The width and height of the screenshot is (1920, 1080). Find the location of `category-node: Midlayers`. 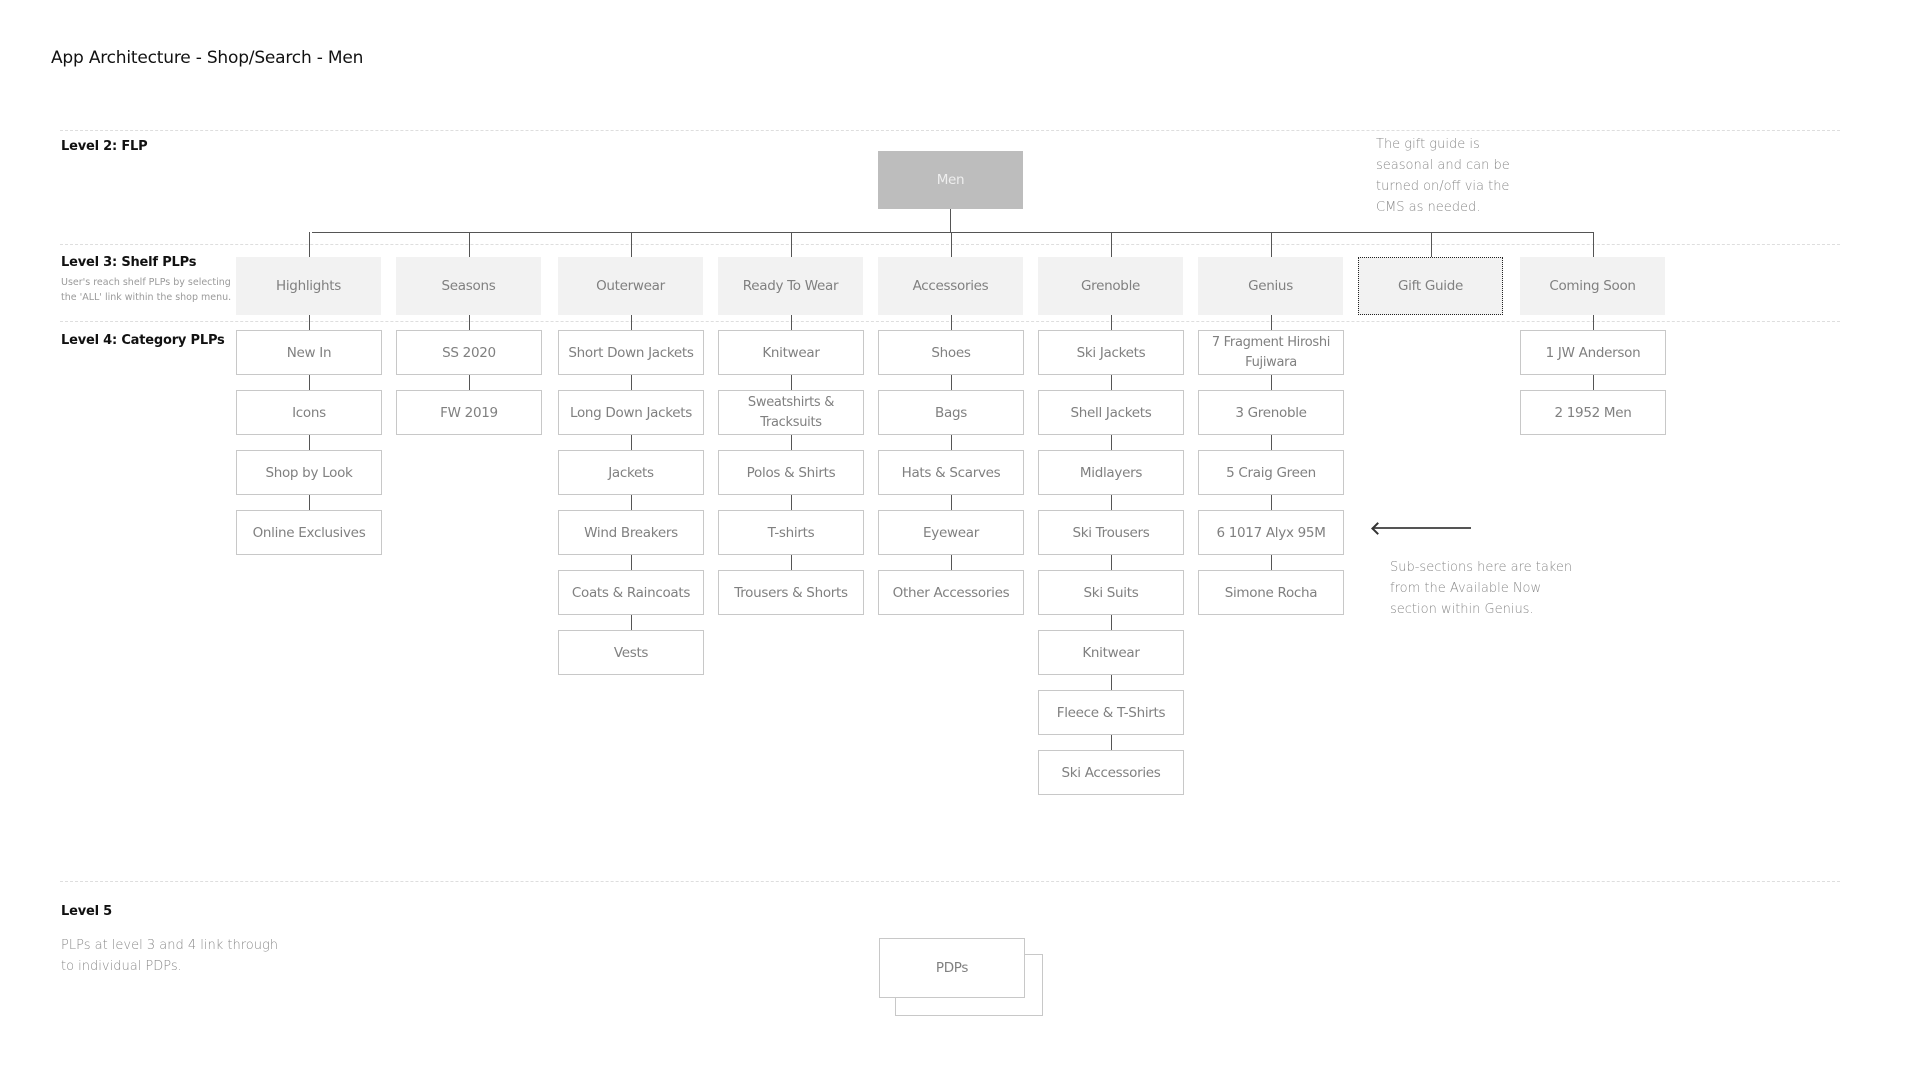

category-node: Midlayers is located at coordinates (1111, 472).